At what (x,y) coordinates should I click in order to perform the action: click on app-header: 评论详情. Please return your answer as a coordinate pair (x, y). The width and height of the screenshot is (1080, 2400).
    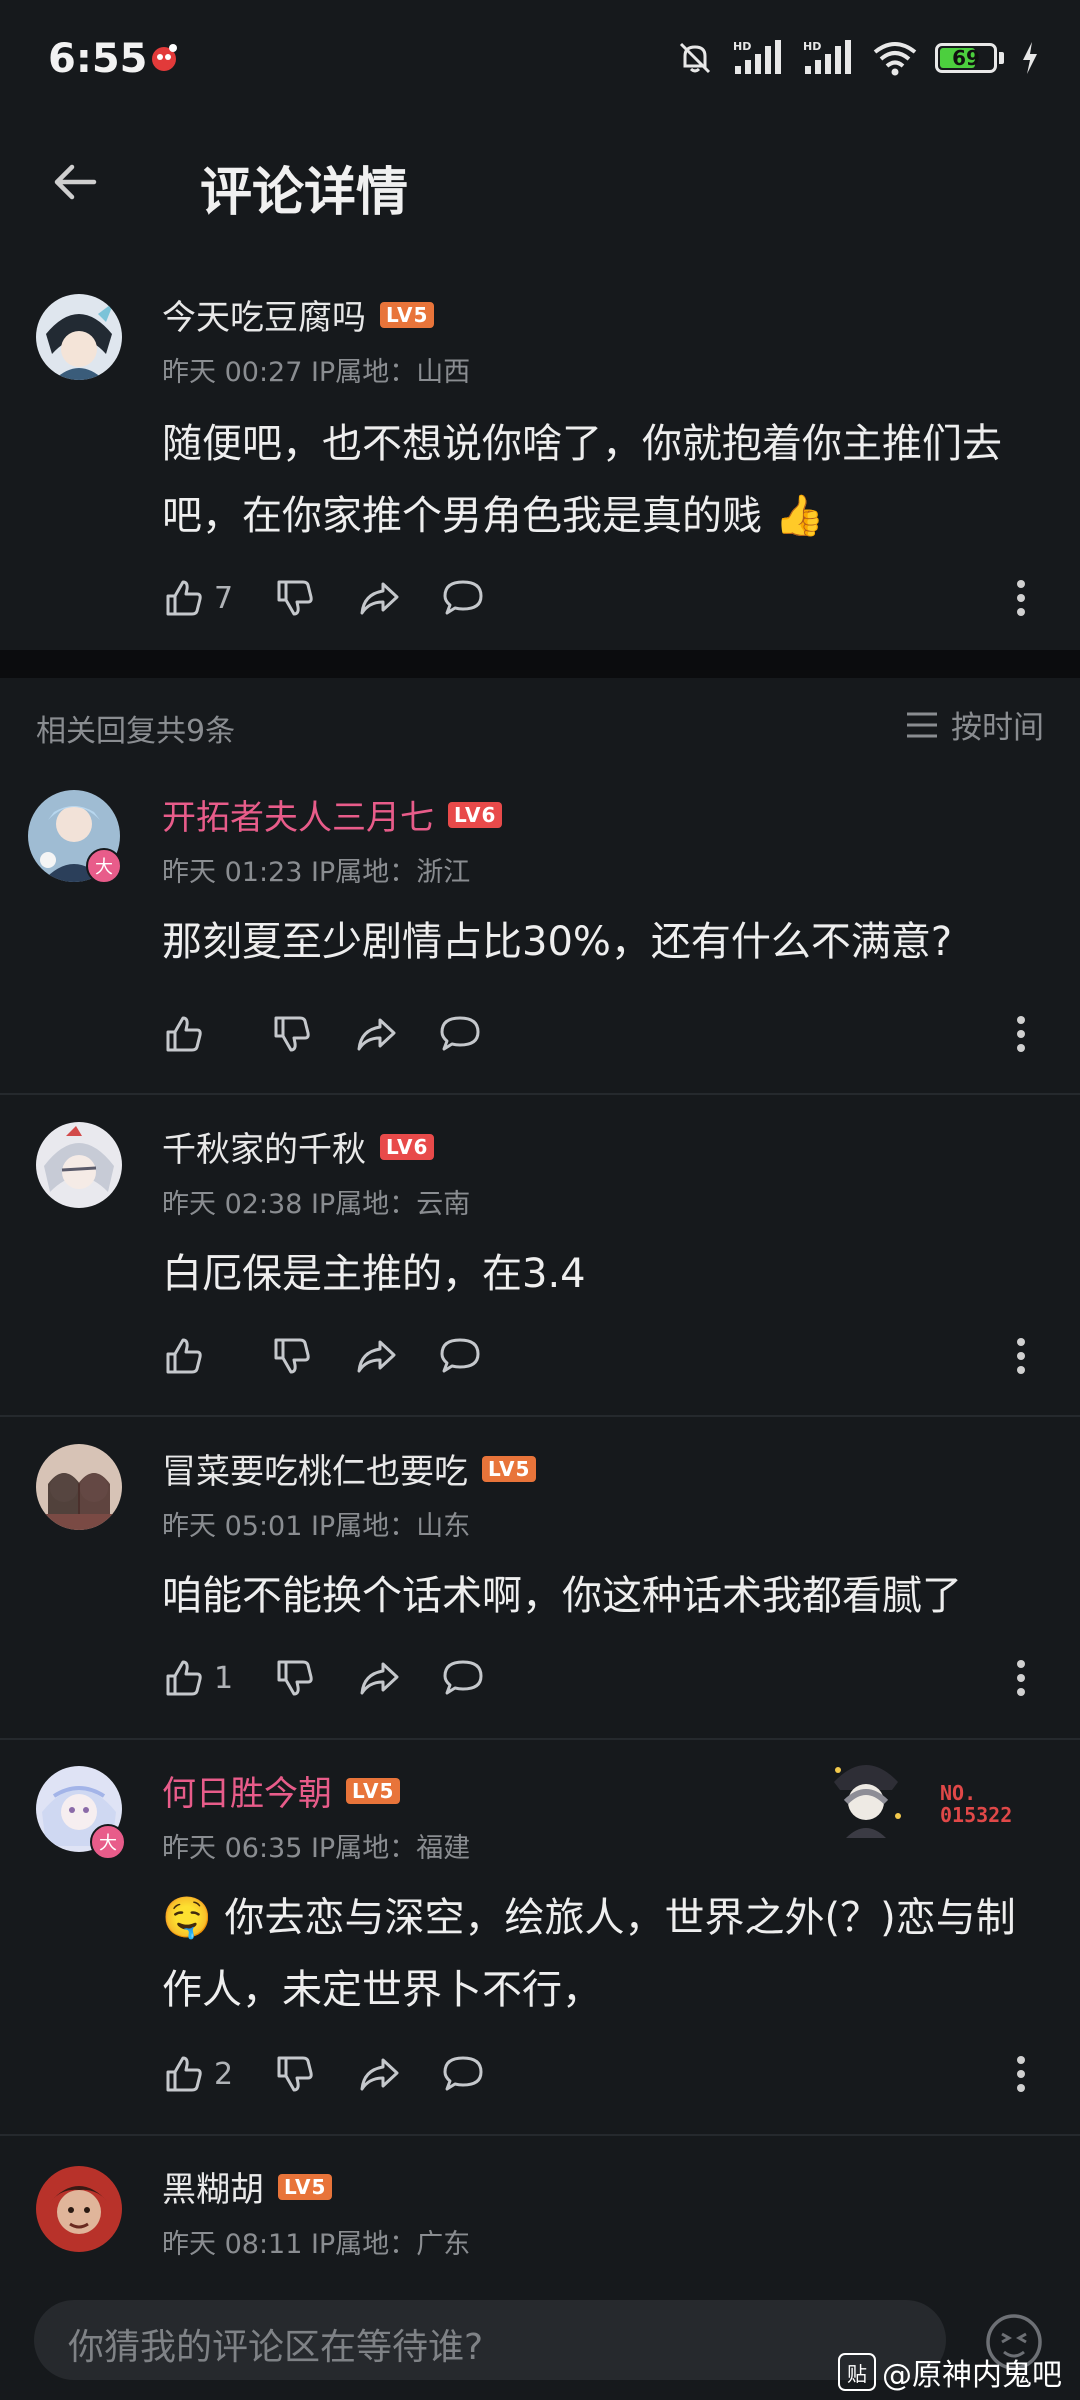
    Looking at the image, I should click on (540, 180).